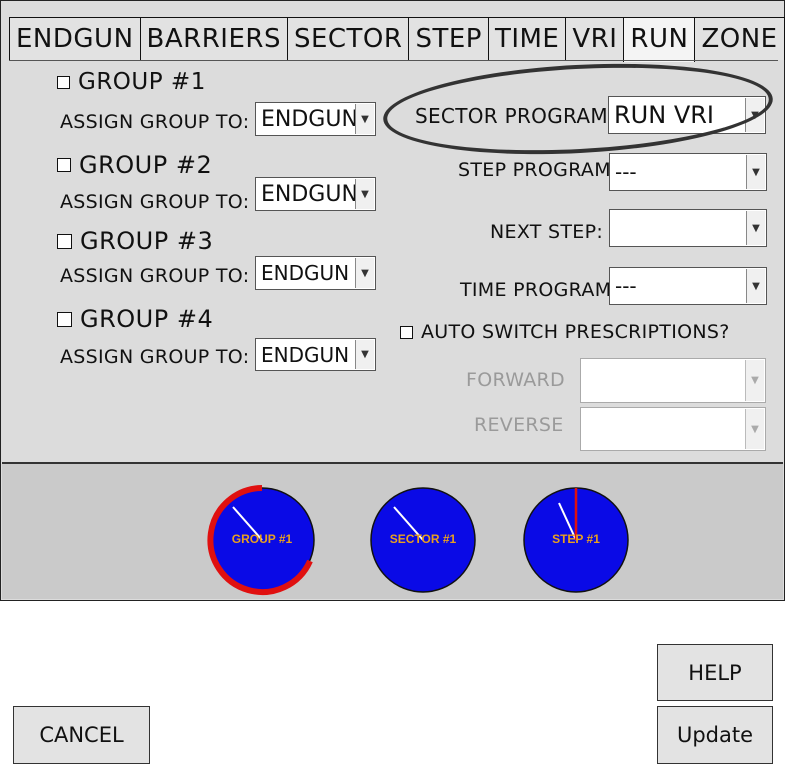 Image resolution: width=785 pixels, height=764 pixels. What do you see at coordinates (688, 286) in the screenshot?
I see `time-program-select: --- ▼` at bounding box center [688, 286].